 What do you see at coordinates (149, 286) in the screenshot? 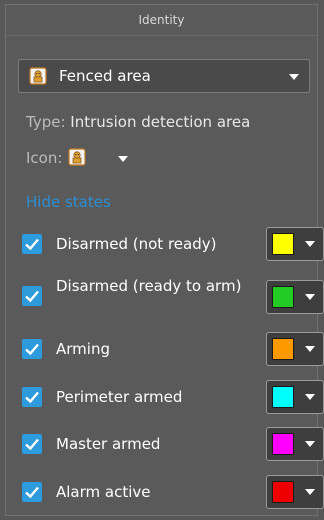
I see `state-label: Disarmed (ready to arm)` at bounding box center [149, 286].